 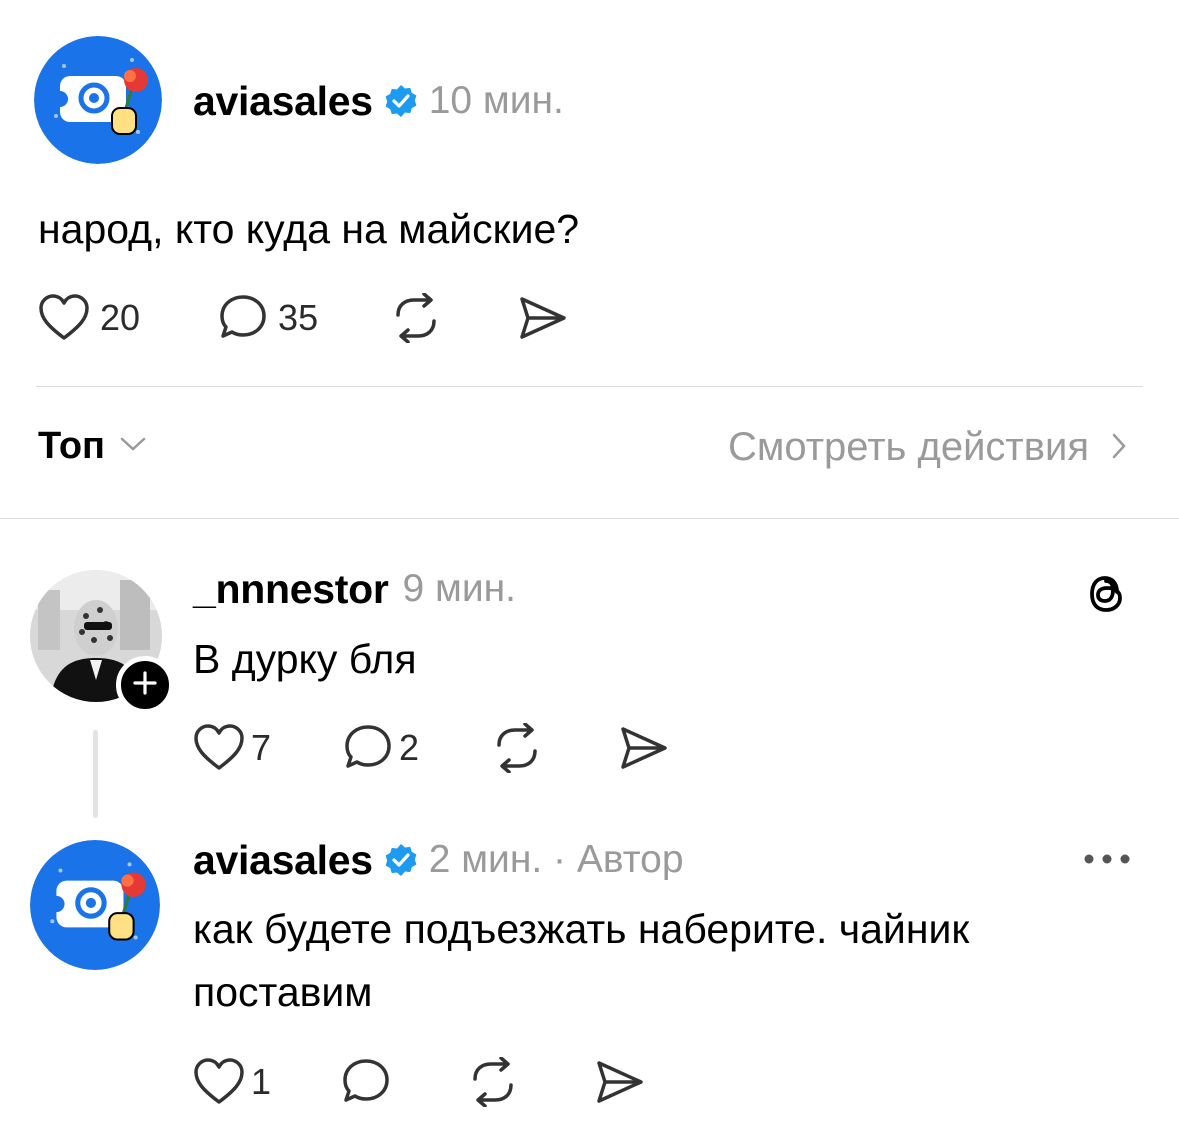 What do you see at coordinates (496, 100) in the screenshot?
I see `post-time: 10 мин.` at bounding box center [496, 100].